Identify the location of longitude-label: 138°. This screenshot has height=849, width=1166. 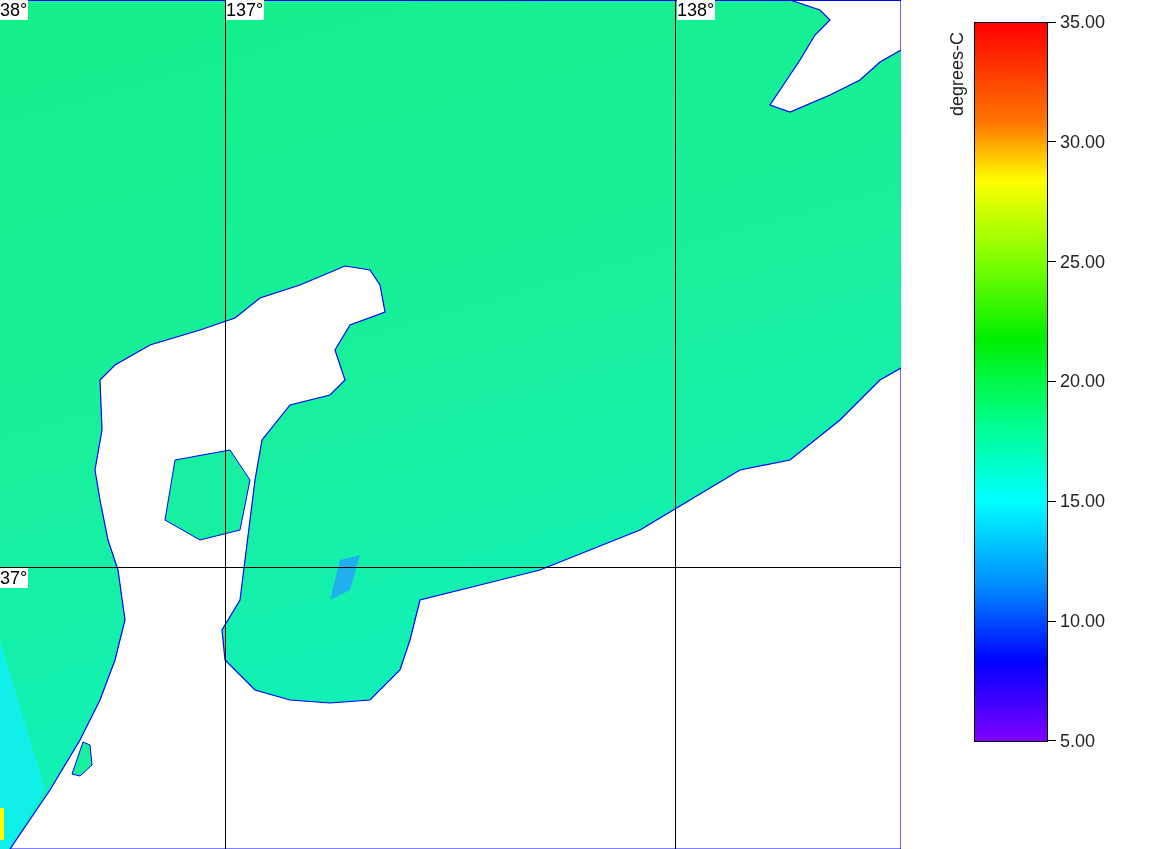
(696, 10).